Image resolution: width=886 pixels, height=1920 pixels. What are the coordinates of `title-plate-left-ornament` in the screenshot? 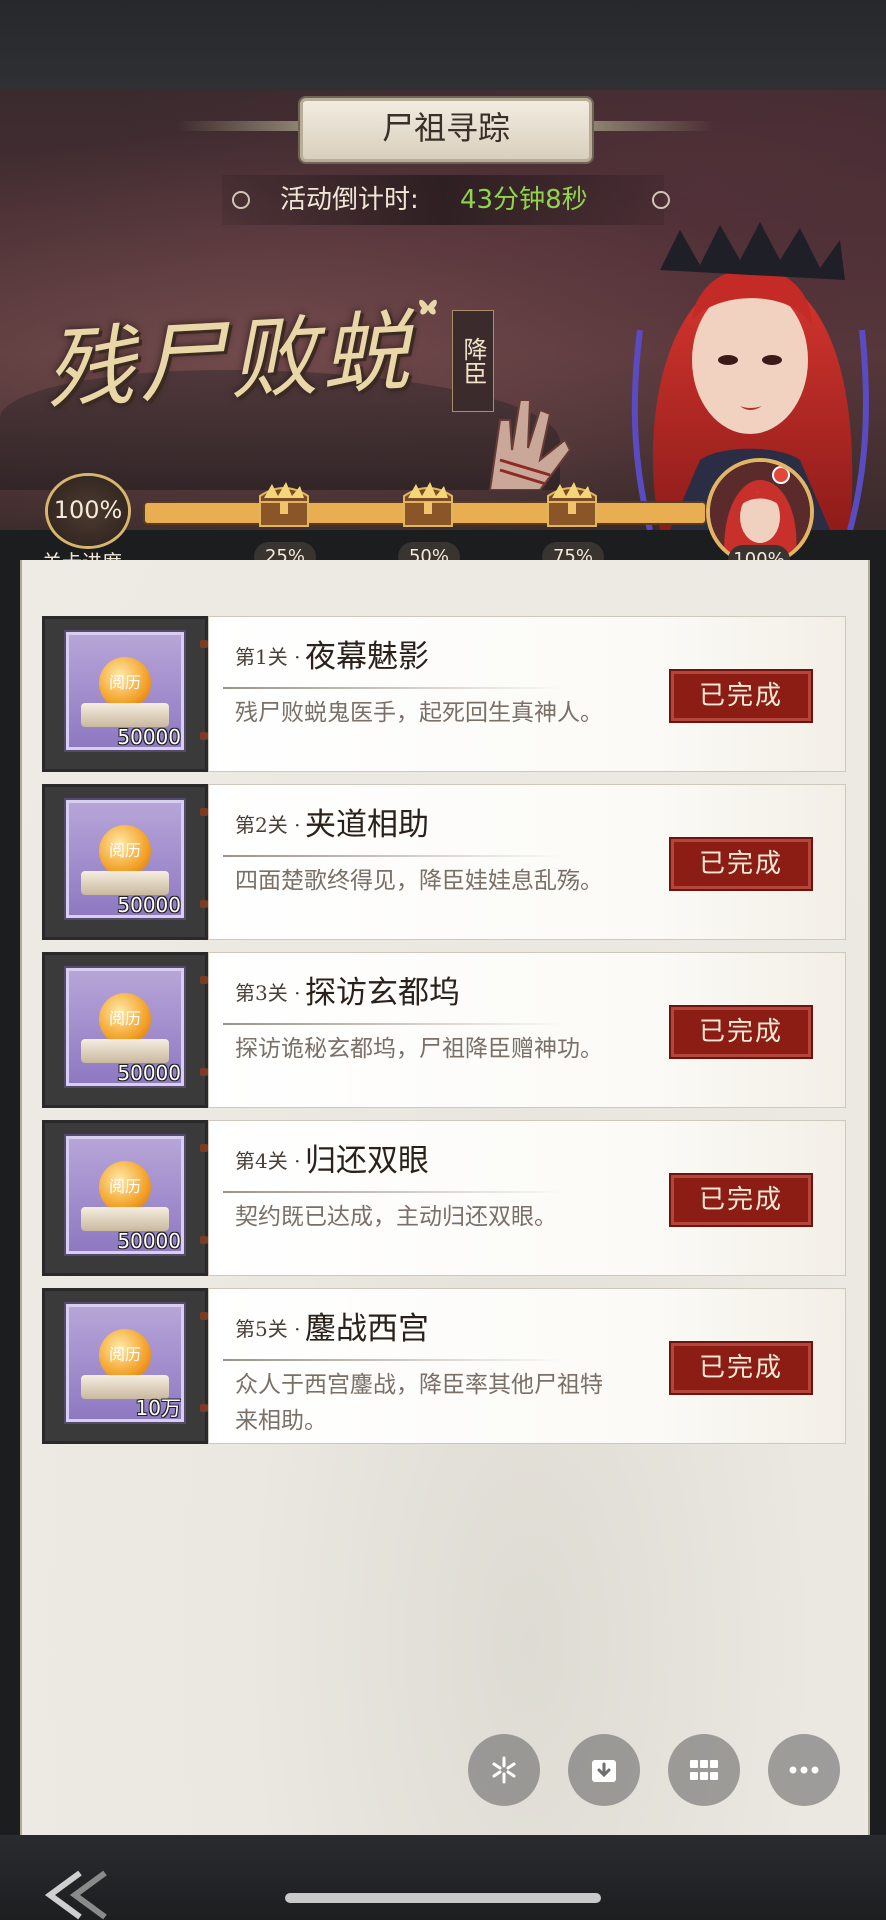 It's located at (238, 126).